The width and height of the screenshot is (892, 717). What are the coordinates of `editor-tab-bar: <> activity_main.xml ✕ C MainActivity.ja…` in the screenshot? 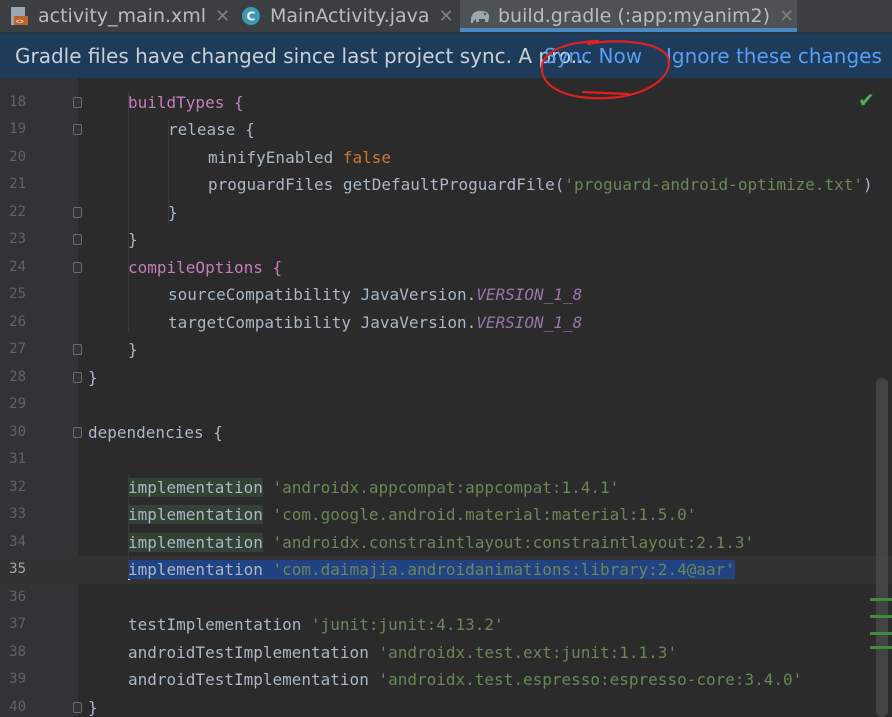 It's located at (446, 16).